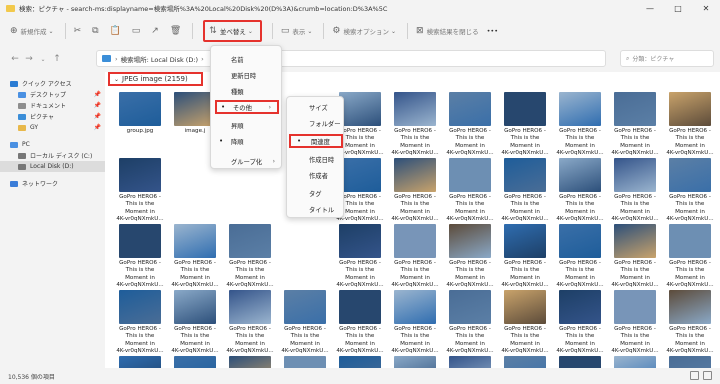  I want to click on sidebar-item: GY 📌, so click(52, 127).